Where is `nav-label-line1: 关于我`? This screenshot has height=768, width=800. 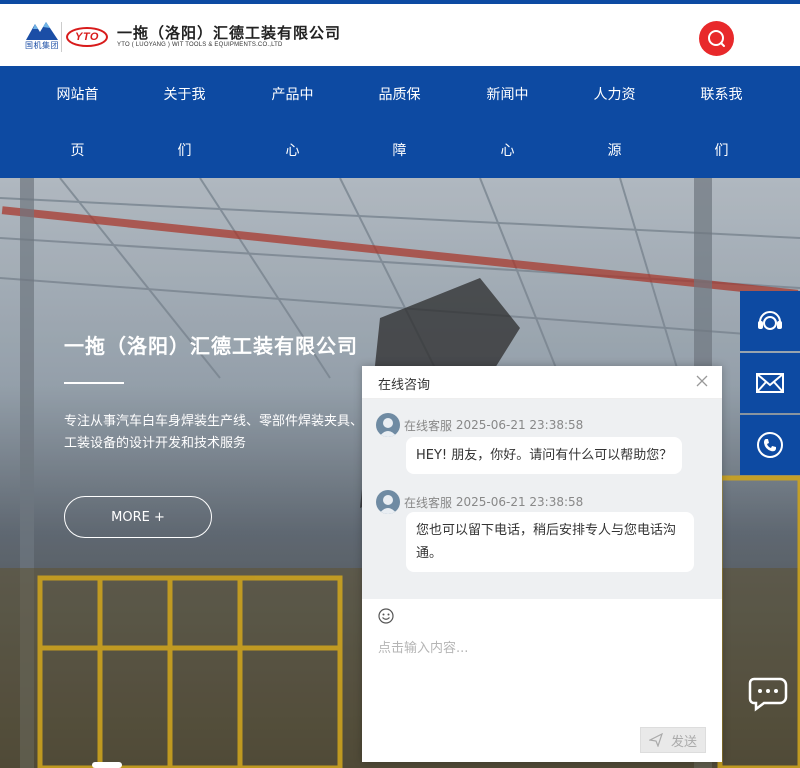 nav-label-line1: 关于我 is located at coordinates (184, 95).